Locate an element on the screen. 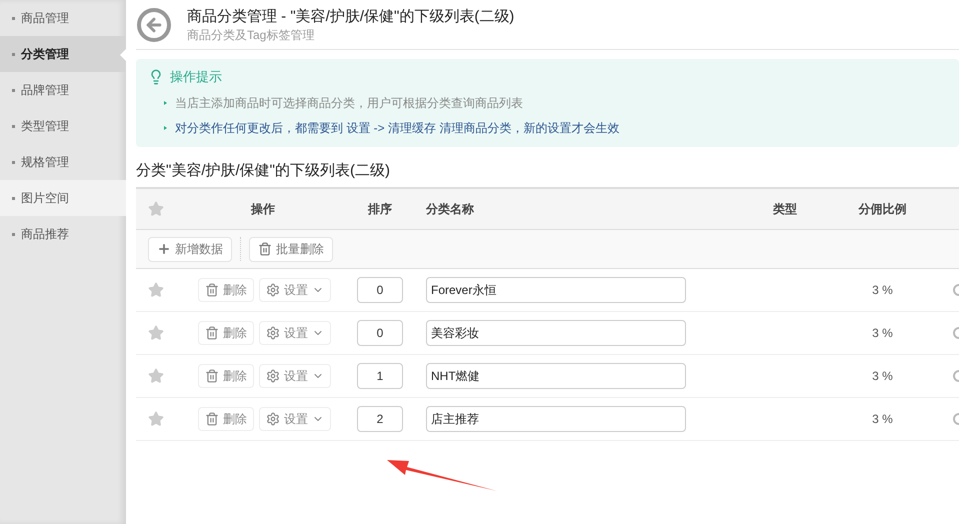 This screenshot has height=524, width=959. name-field: NHT燃健 is located at coordinates (556, 376).